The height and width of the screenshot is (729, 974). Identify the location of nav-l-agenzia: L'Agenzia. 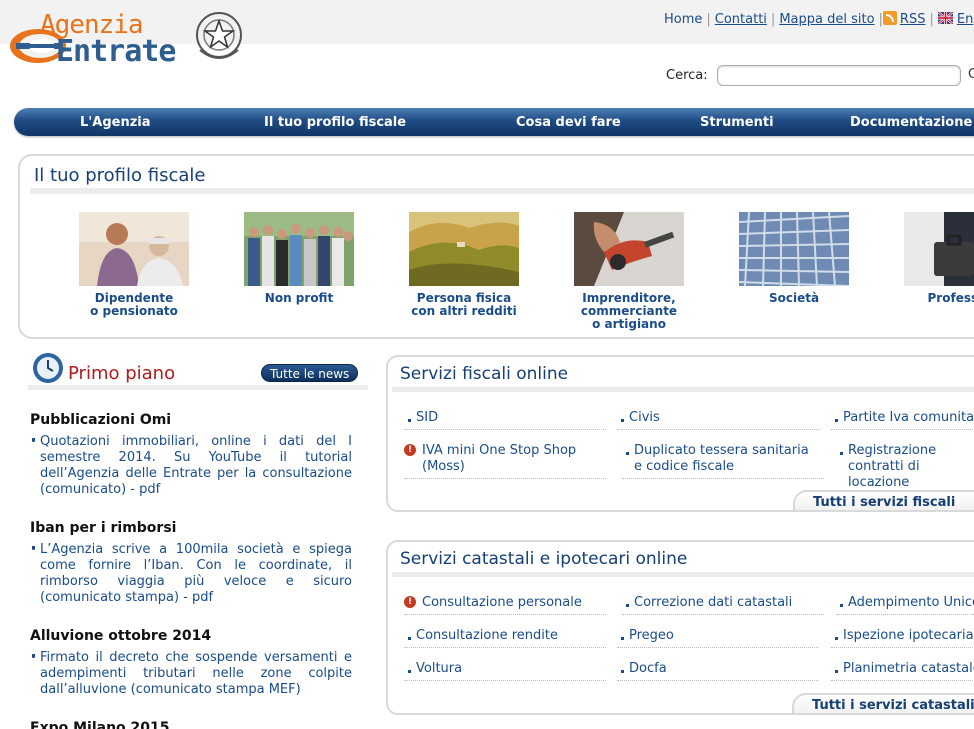
(115, 122).